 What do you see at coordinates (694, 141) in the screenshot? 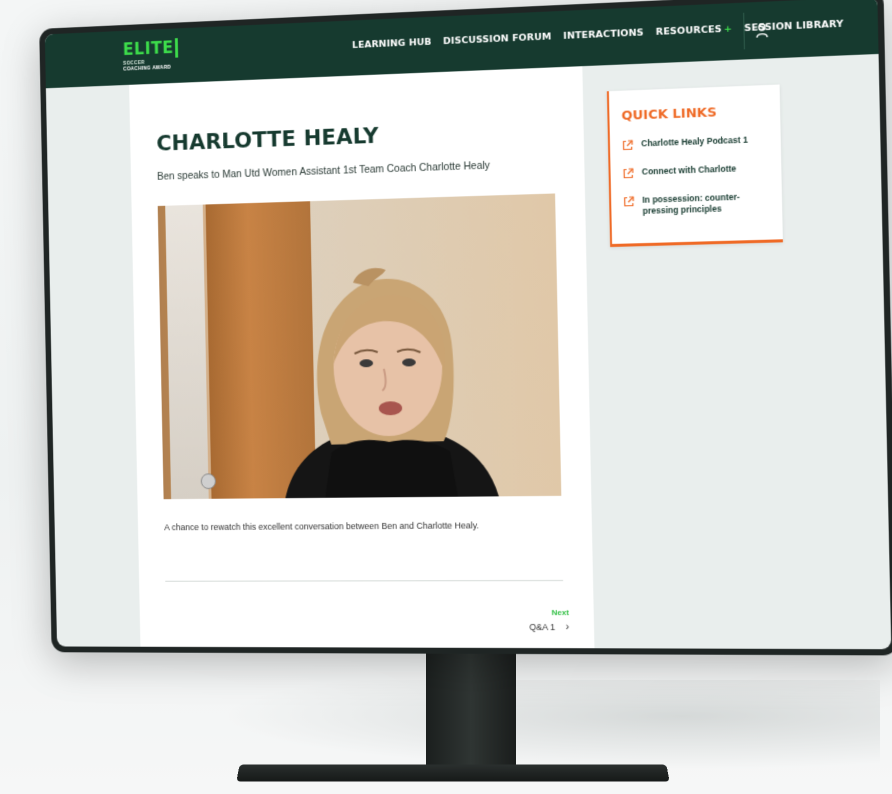
I see `quick-link-label: Charlotte Healy Podcast 1` at bounding box center [694, 141].